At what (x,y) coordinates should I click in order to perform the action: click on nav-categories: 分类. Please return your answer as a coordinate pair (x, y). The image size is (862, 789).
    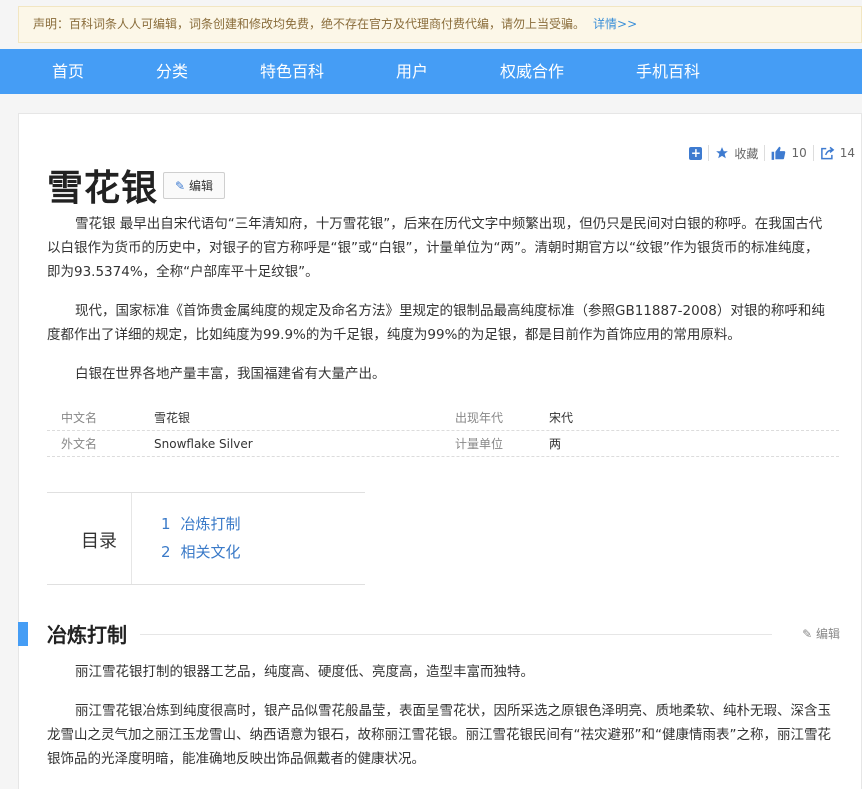
    Looking at the image, I should click on (172, 71).